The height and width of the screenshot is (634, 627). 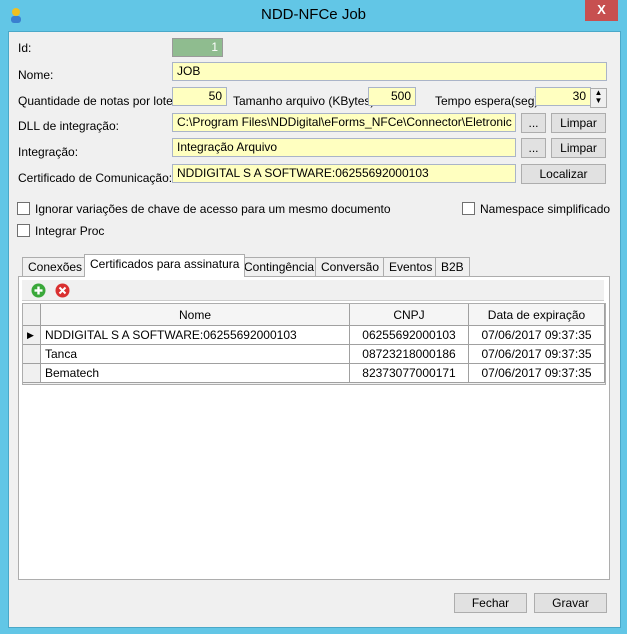 What do you see at coordinates (411, 266) in the screenshot?
I see `tab-eventos: Eventos` at bounding box center [411, 266].